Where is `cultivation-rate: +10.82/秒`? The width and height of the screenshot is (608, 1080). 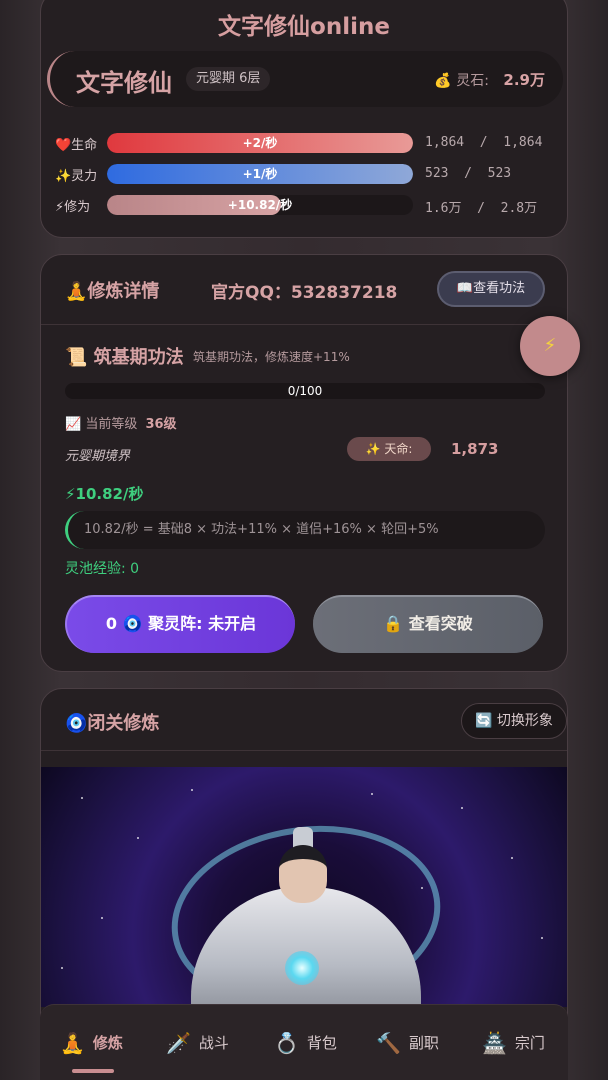
cultivation-rate: +10.82/秒 is located at coordinates (260, 205).